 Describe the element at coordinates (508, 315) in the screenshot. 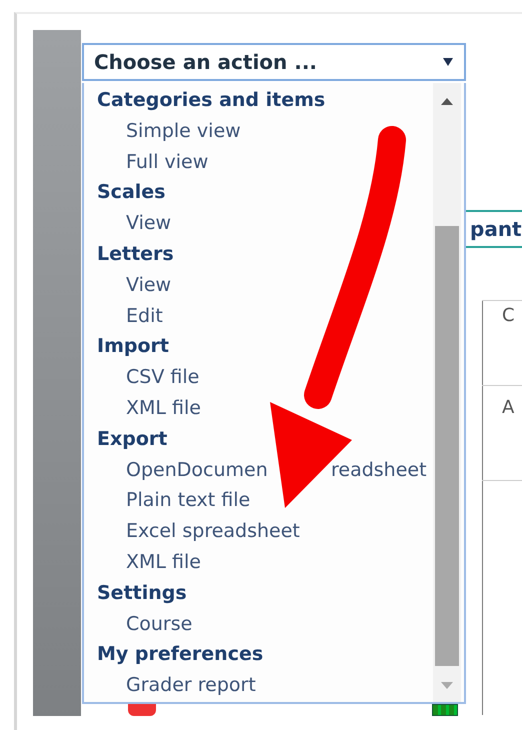

I see `table-cell: C` at that location.